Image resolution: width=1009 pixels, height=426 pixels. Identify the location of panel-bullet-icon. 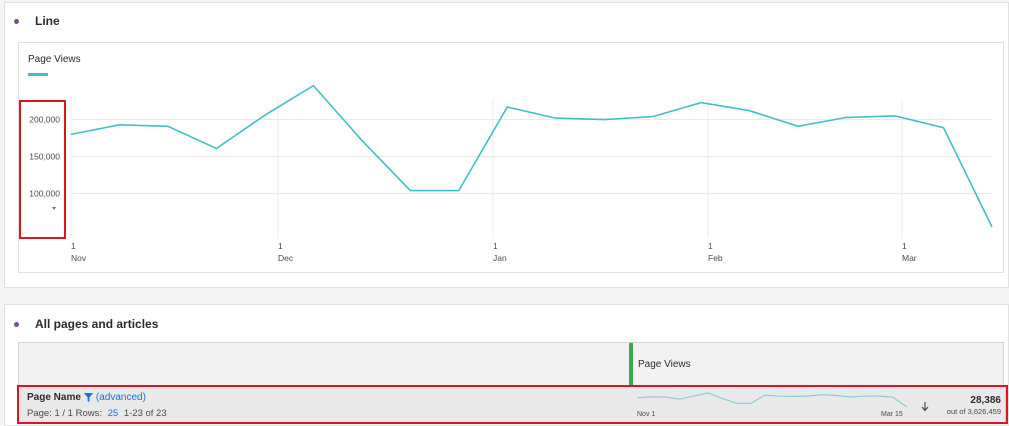
(16, 324).